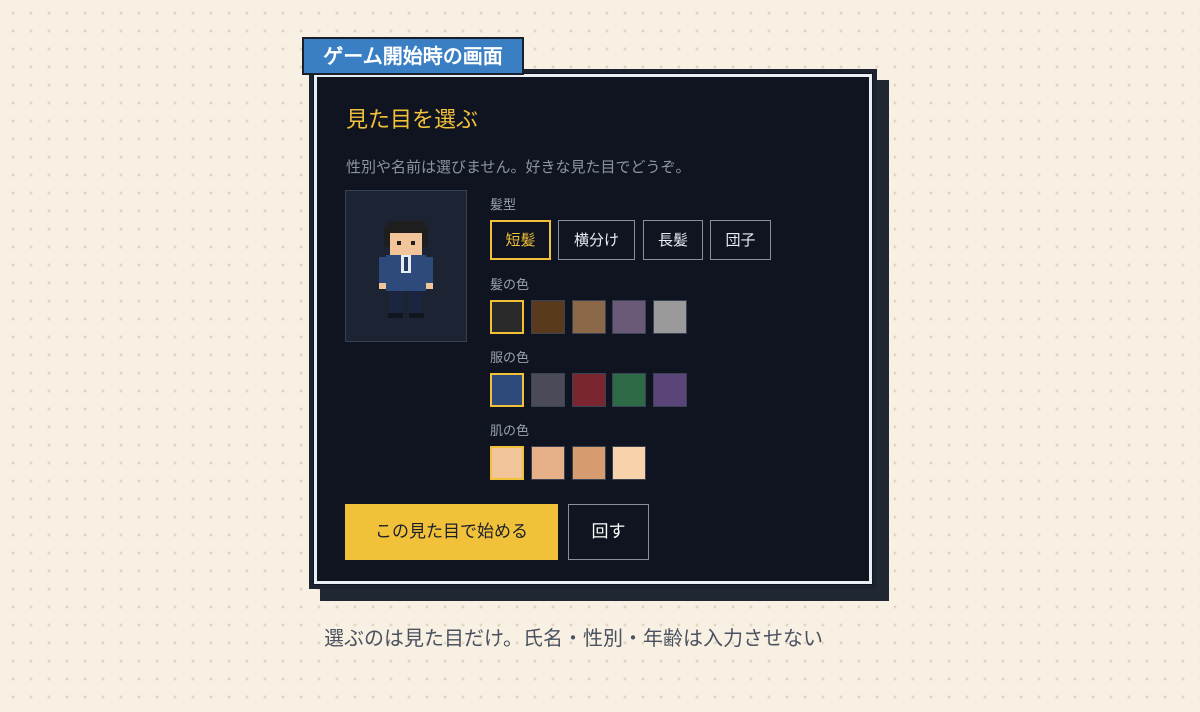  Describe the element at coordinates (573, 638) in the screenshot. I see `caption: 選ぶのは見た目だけ。氏名・性別・年齢は入力させない` at that location.